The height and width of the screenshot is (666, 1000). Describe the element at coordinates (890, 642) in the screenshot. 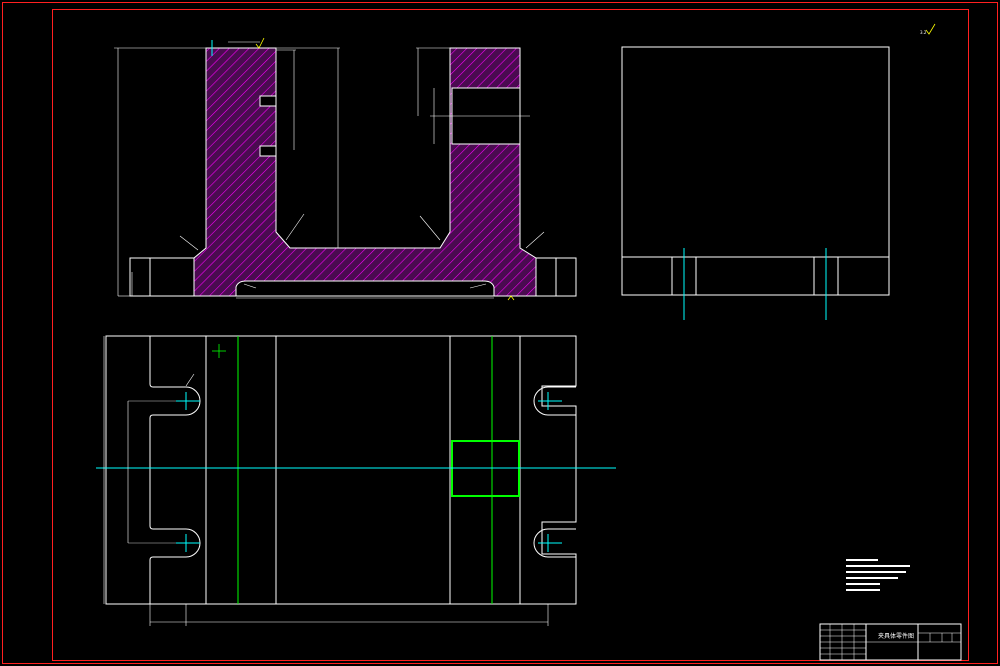

I see `title-block: 夹具体零件图` at that location.